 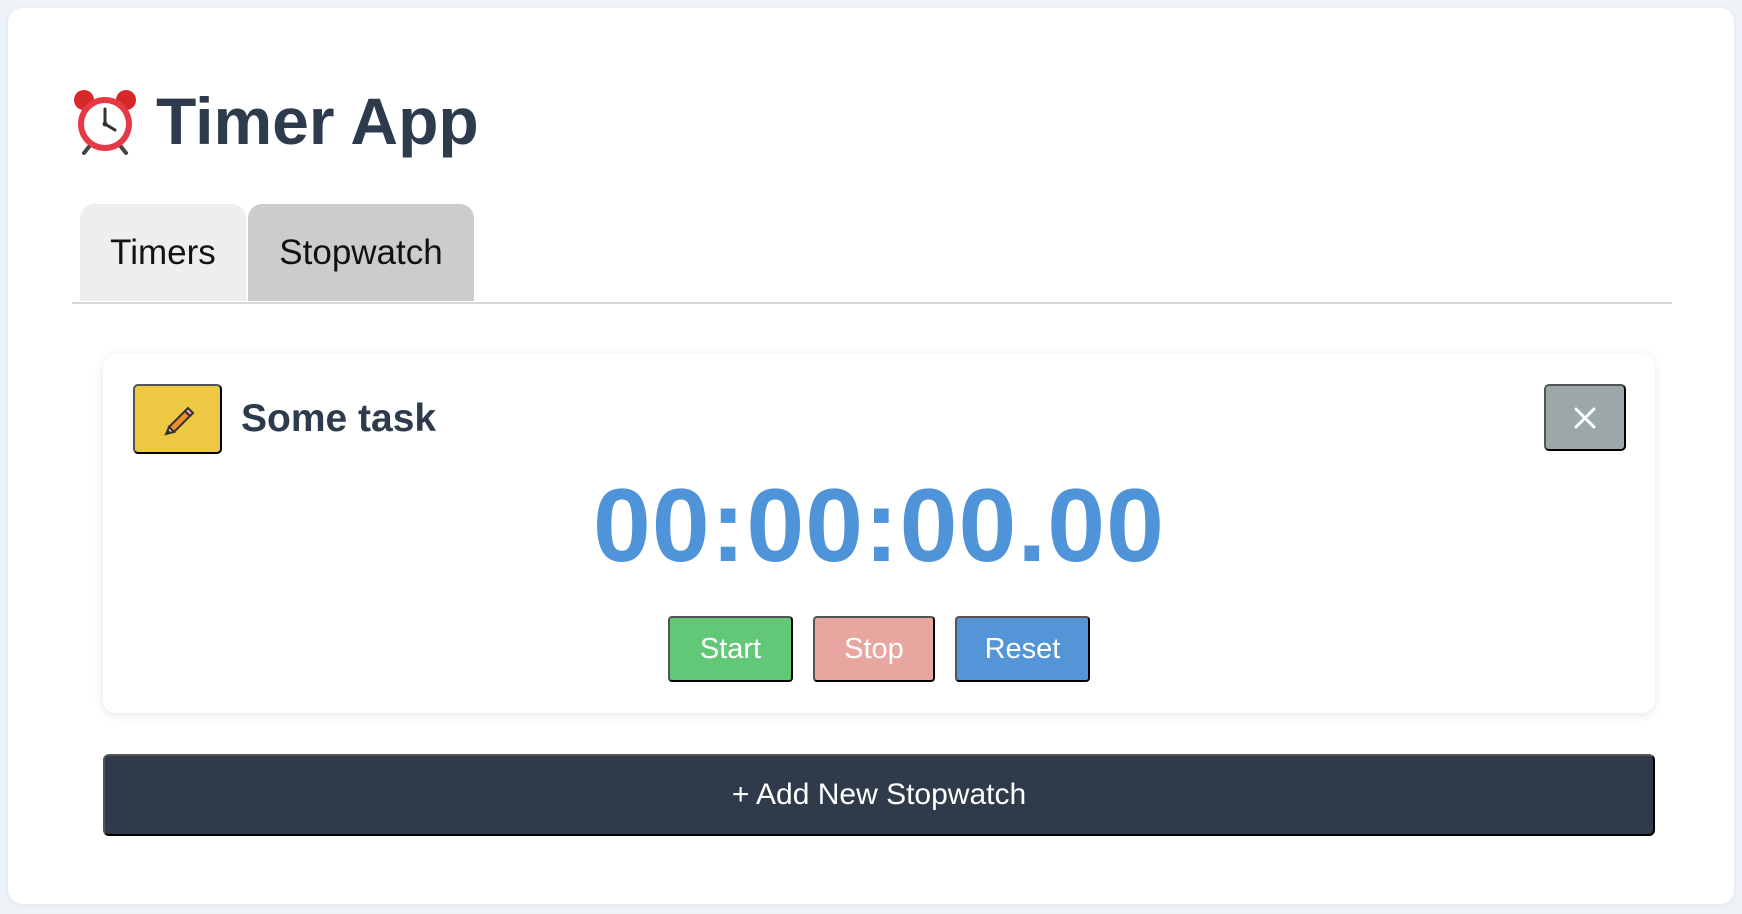 What do you see at coordinates (105, 121) in the screenshot?
I see `alarm-clock-icon` at bounding box center [105, 121].